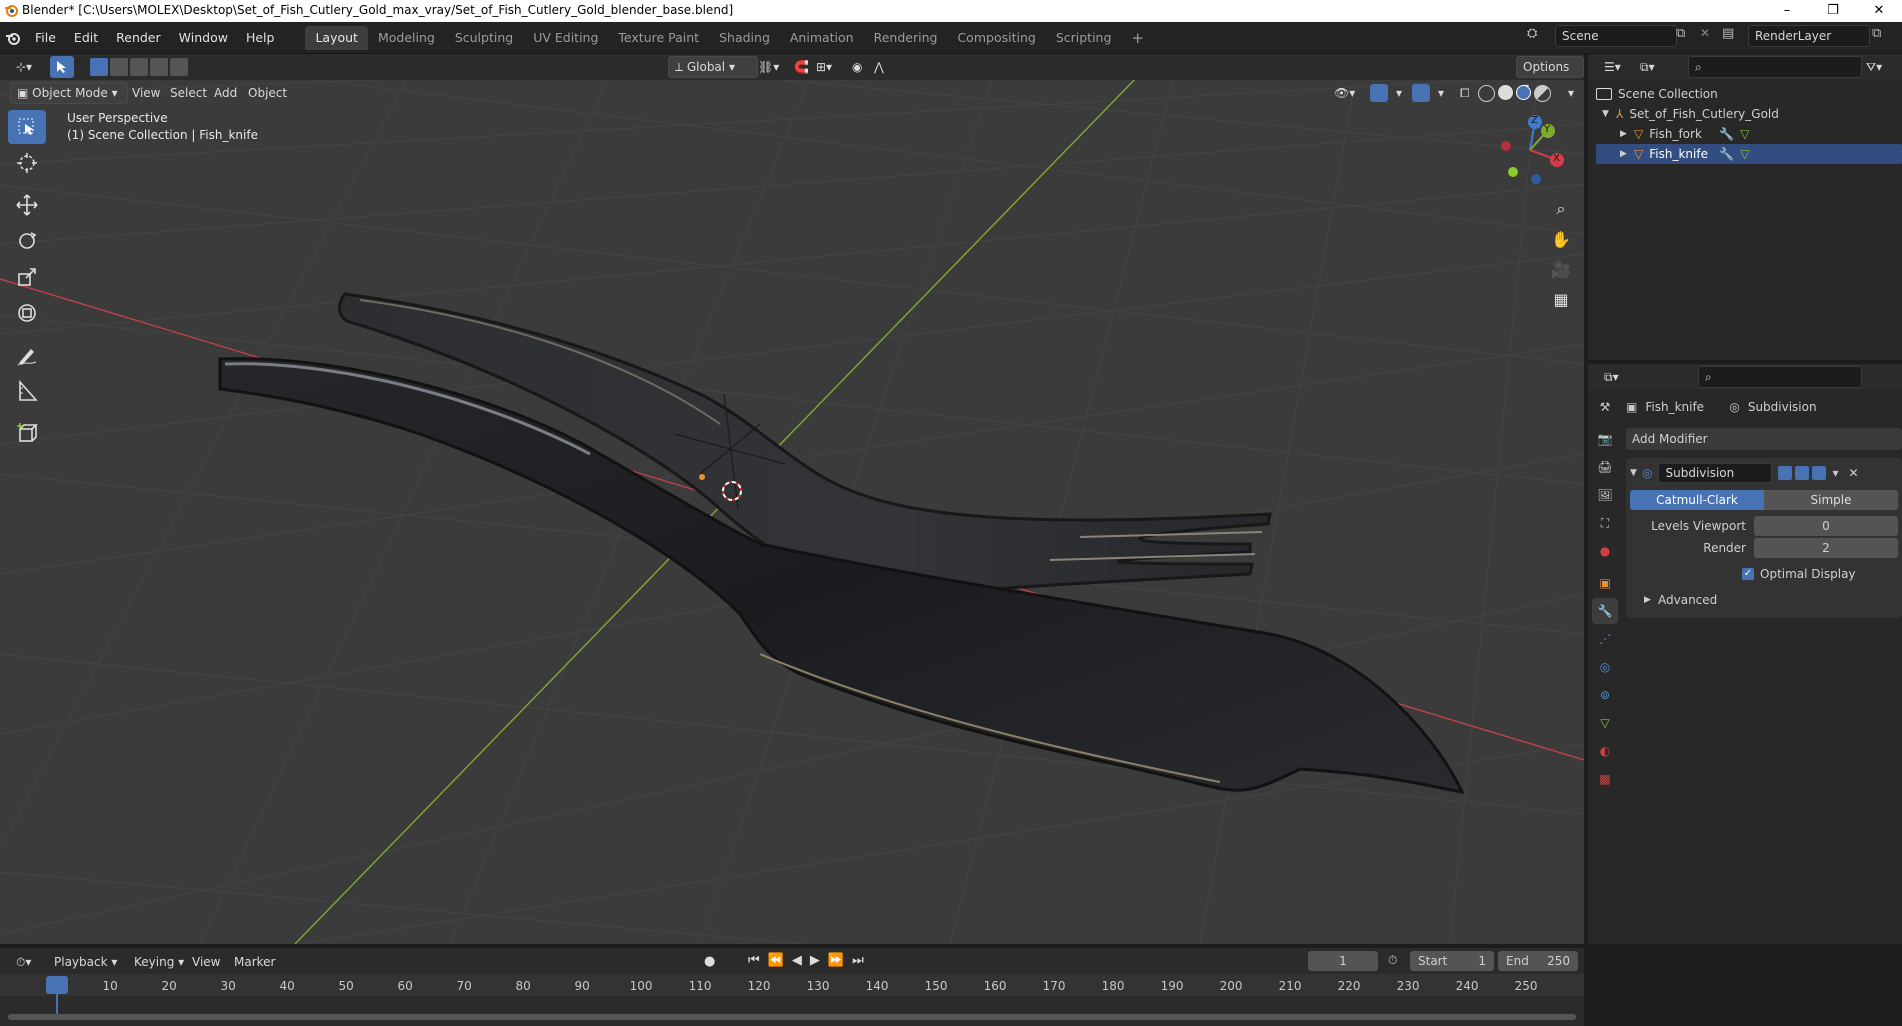  I want to click on previous-keyframe-icon: ⏪, so click(776, 960).